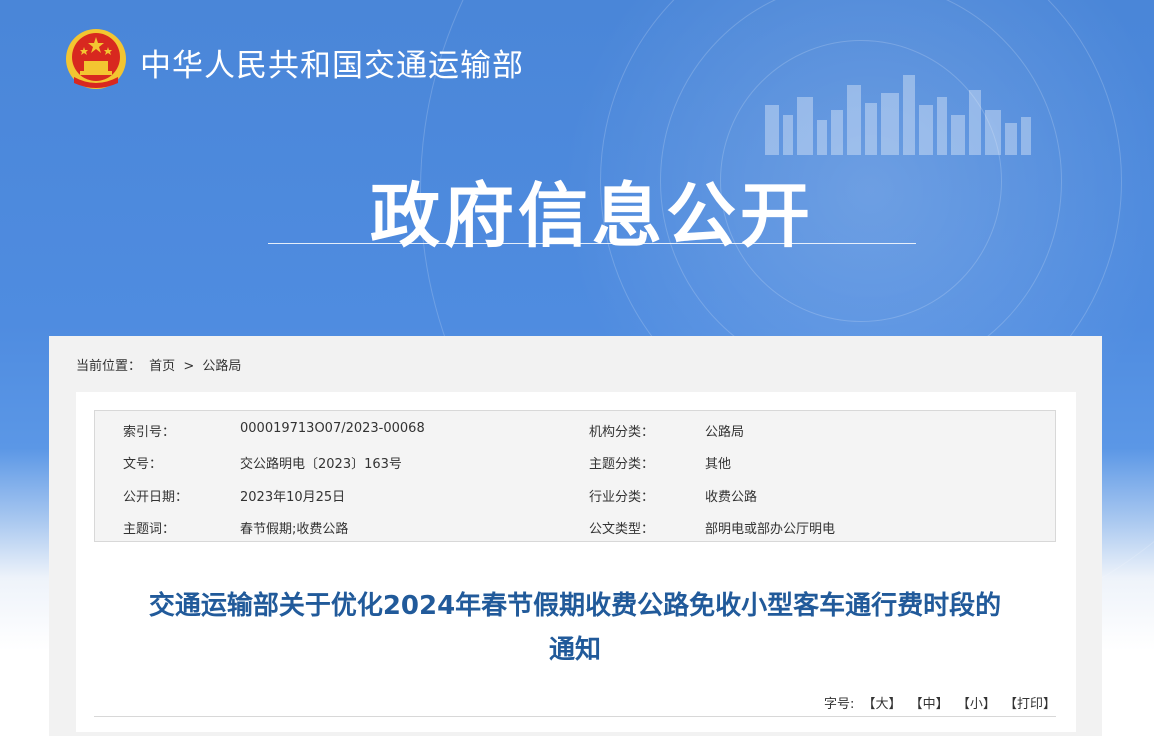  What do you see at coordinates (718, 464) in the screenshot?
I see `metadata-value: 其他` at bounding box center [718, 464].